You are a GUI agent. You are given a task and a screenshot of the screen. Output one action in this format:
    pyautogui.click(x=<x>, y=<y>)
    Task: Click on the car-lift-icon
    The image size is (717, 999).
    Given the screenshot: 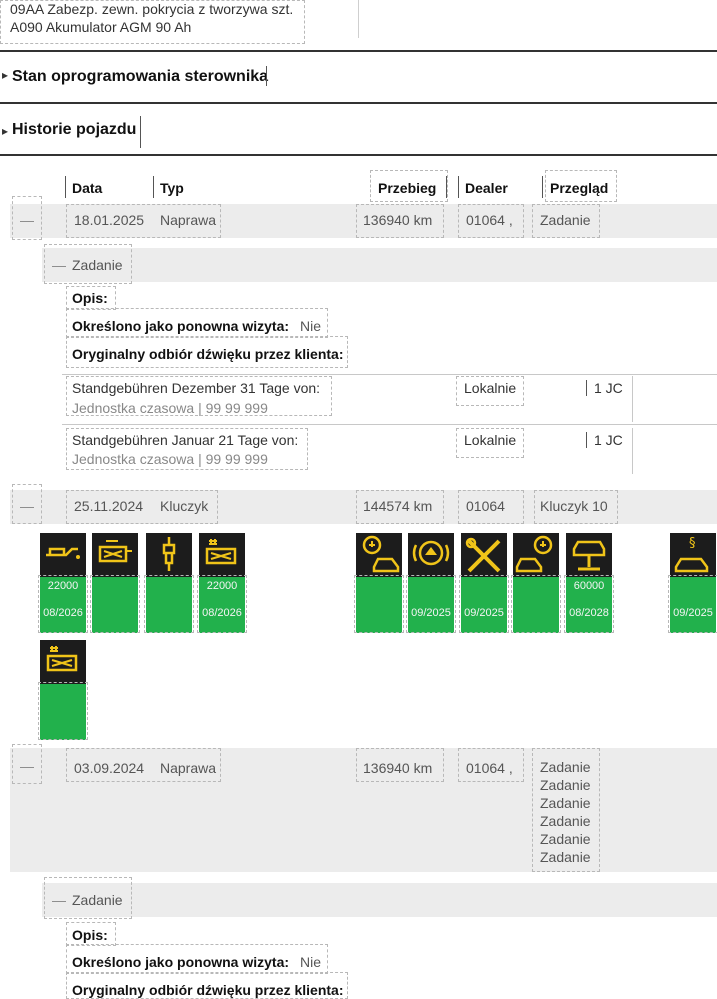 What is the action you would take?
    pyautogui.click(x=589, y=555)
    